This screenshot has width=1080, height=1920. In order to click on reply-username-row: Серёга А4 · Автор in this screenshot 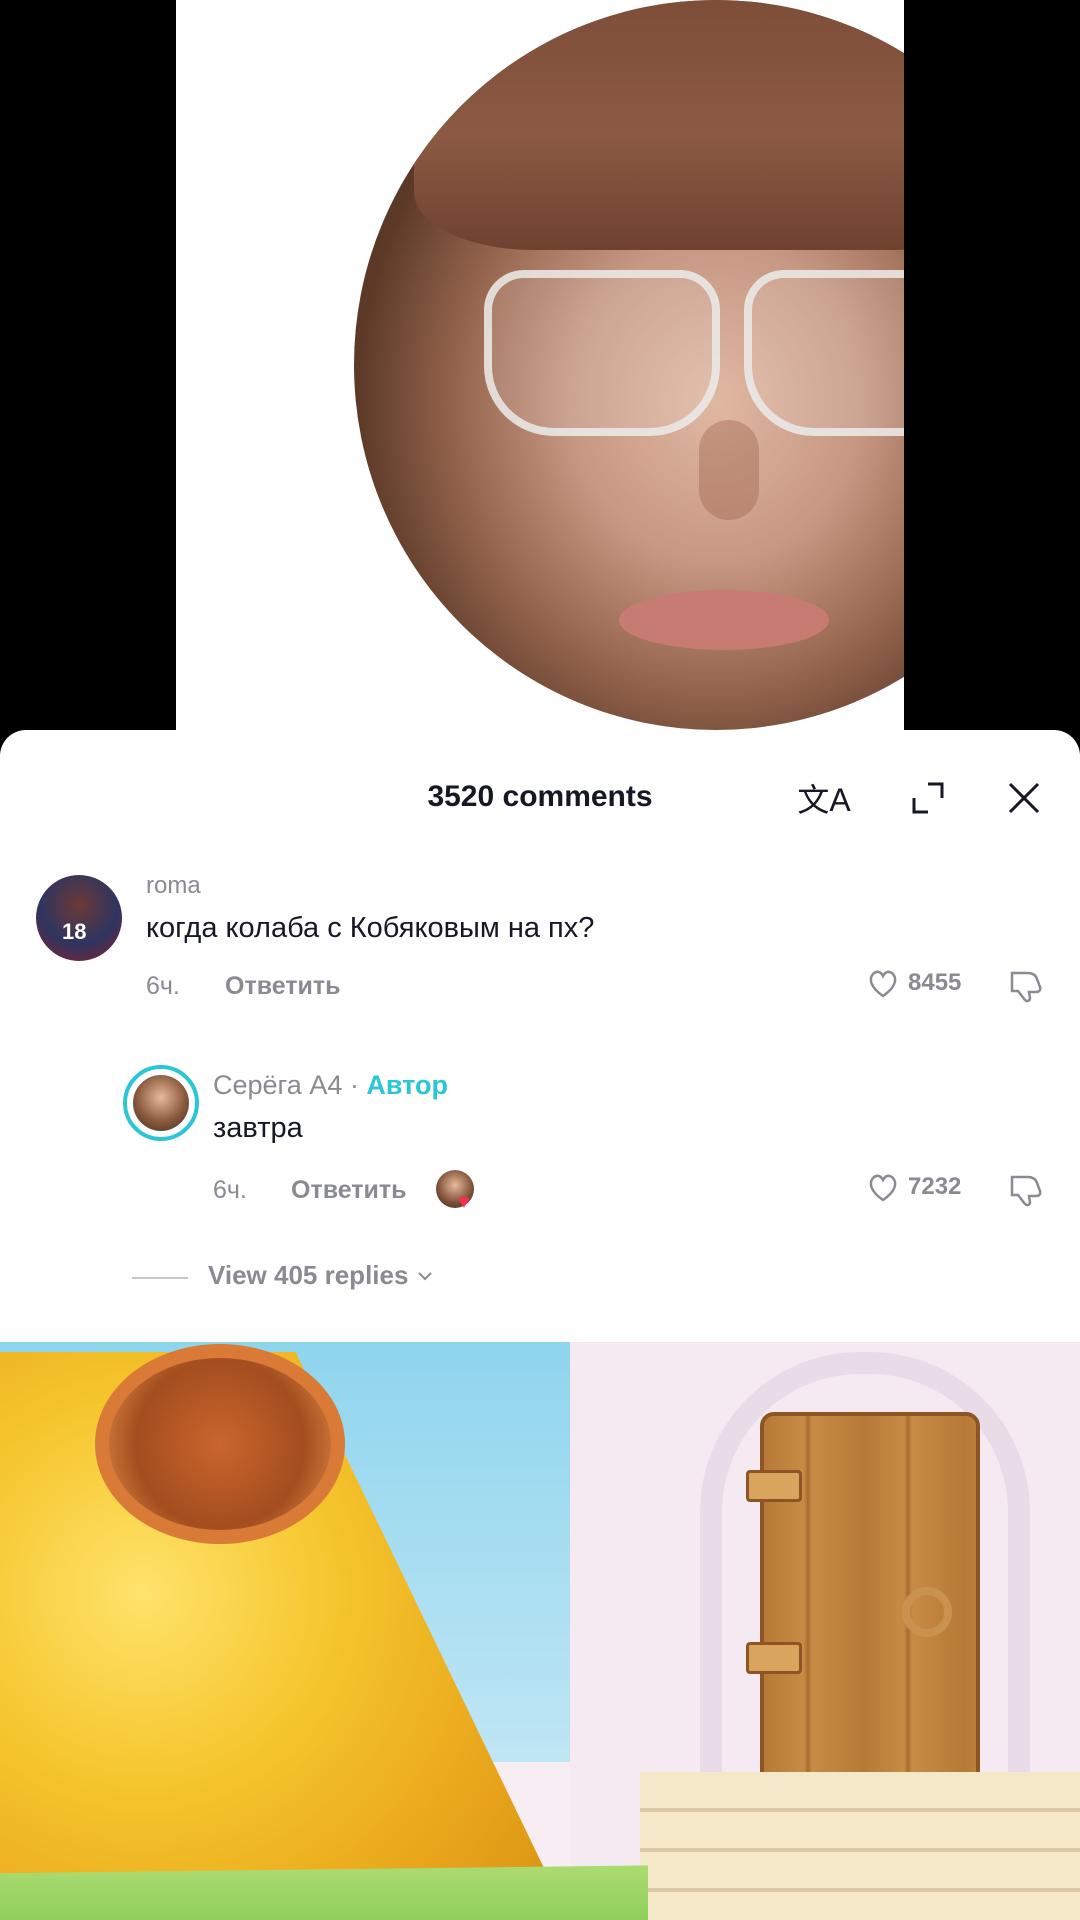, I will do `click(330, 1085)`.